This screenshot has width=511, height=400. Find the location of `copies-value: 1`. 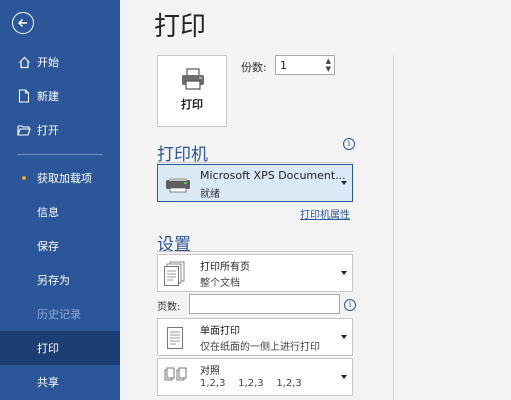

copies-value: 1 is located at coordinates (283, 65).